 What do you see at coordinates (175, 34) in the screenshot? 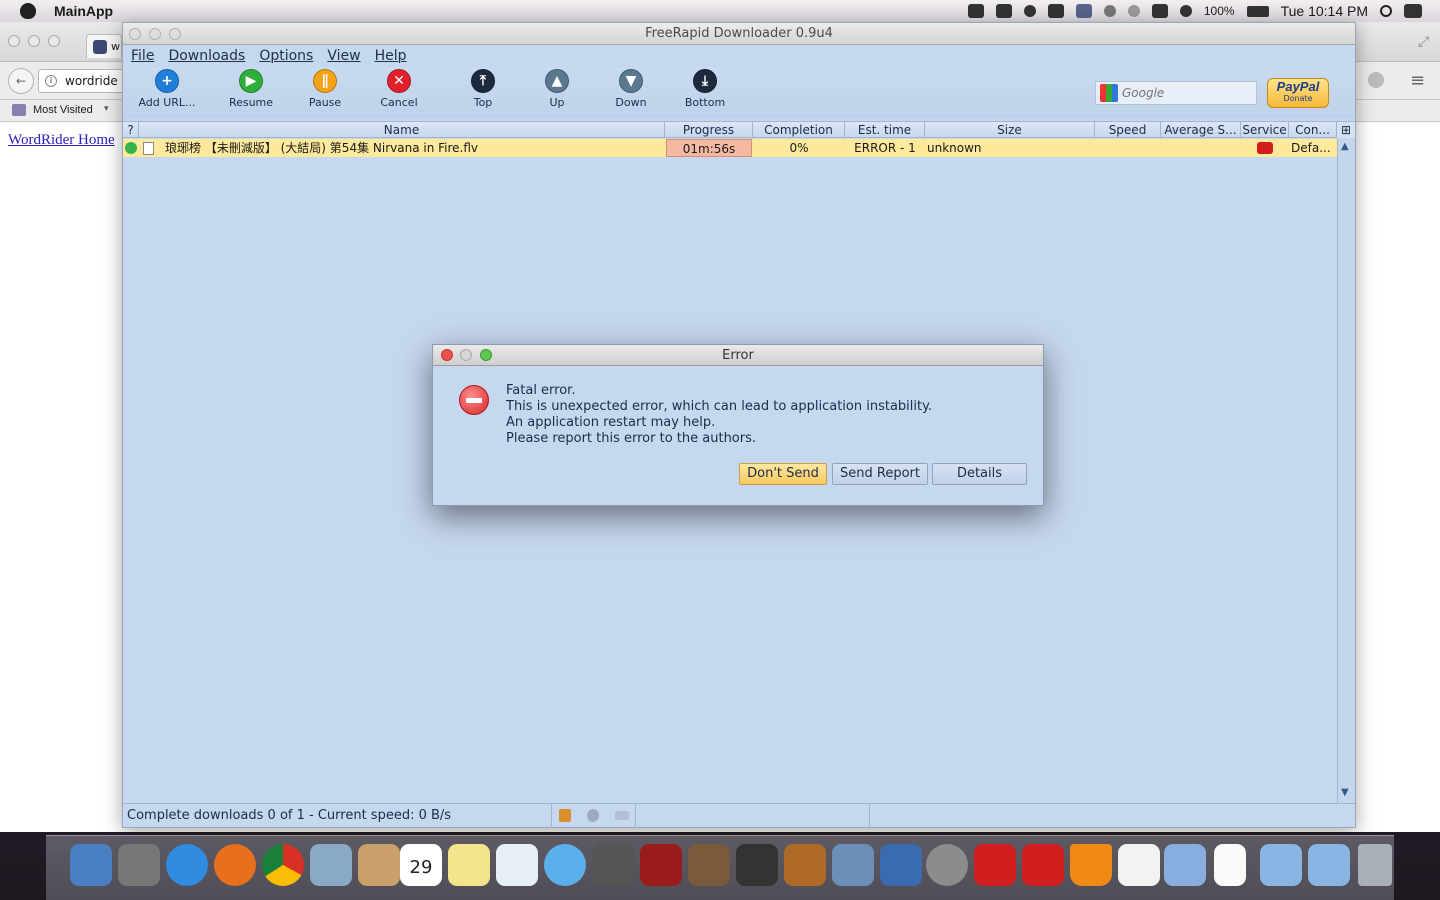
I see `app-zoom-button` at bounding box center [175, 34].